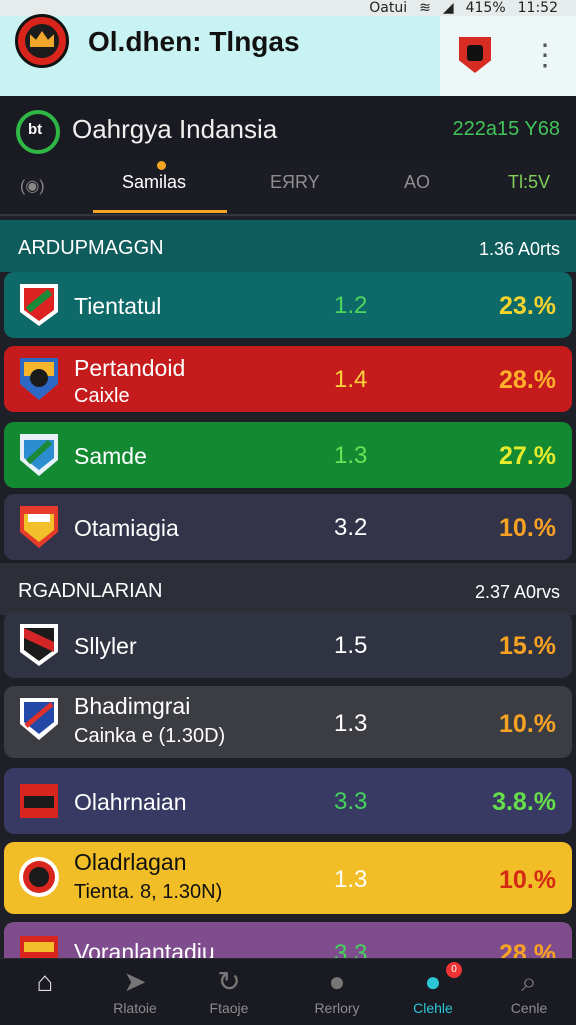 The image size is (576, 1025). I want to click on status-time: 11:52, so click(537, 8).